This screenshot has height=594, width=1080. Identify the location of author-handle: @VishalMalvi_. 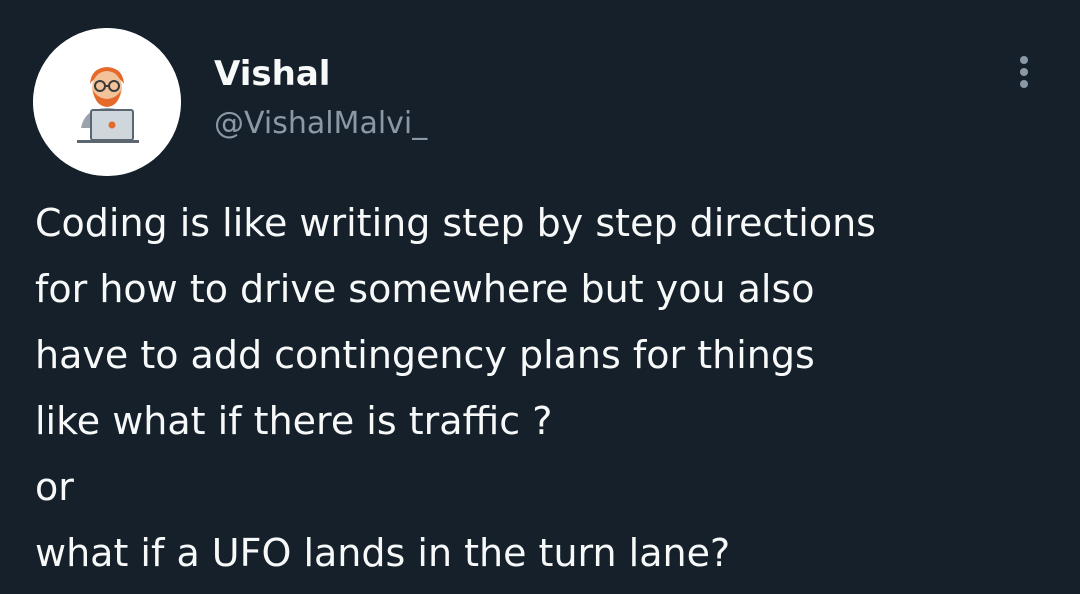
(320, 124).